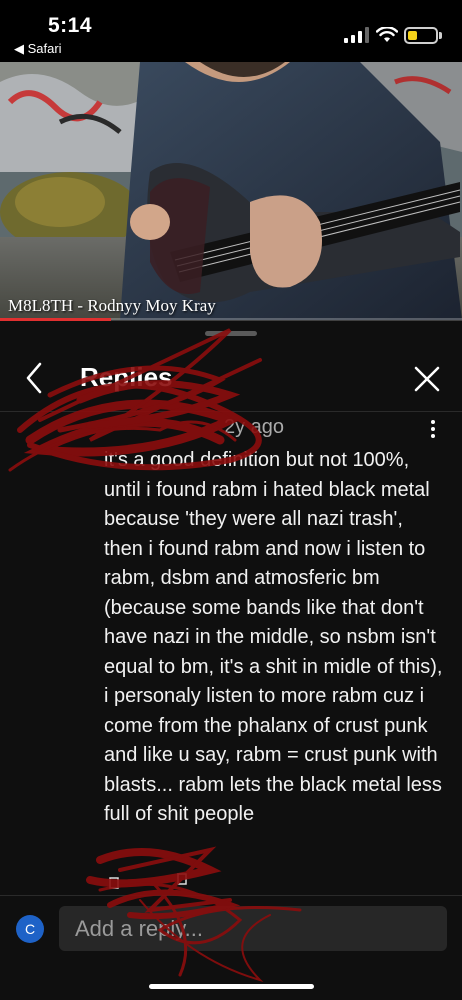 The image size is (462, 1000). What do you see at coordinates (440, 35) in the screenshot?
I see `battery-tip` at bounding box center [440, 35].